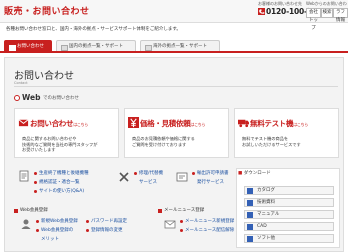 This screenshot has width=348, height=252. Describe the element at coordinates (96, 46) in the screenshot. I see `tab-label: 国内の拠点一覧・サポート` at that location.